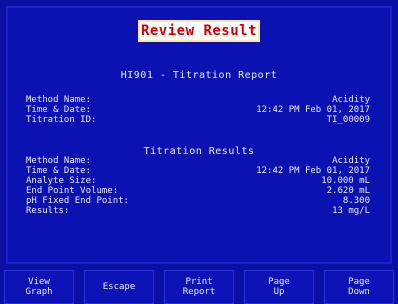 The height and width of the screenshot is (304, 398). What do you see at coordinates (198, 161) in the screenshot?
I see `result-row: Method Name: Acidity` at bounding box center [198, 161].